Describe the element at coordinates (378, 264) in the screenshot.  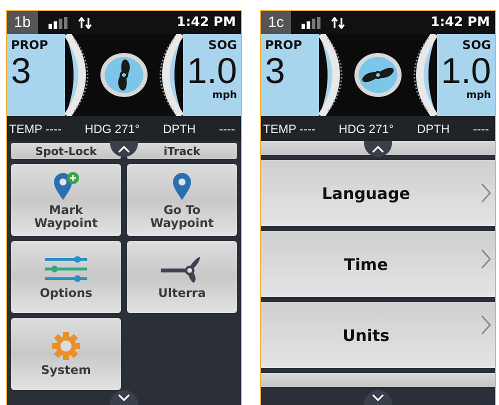
I see `menu-list-item: Time` at that location.